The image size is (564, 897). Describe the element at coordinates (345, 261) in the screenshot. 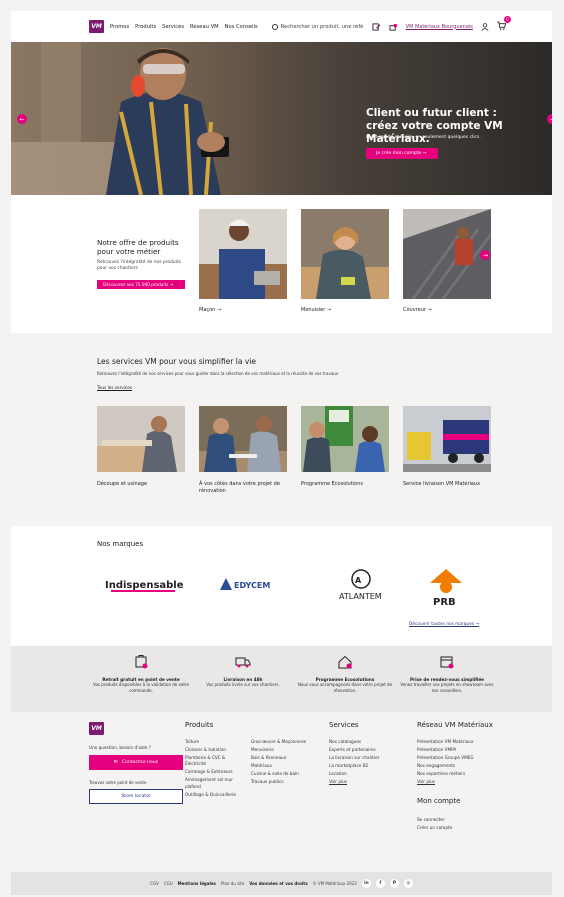

I see `trade-card-menuisier: Menuisier →` at that location.